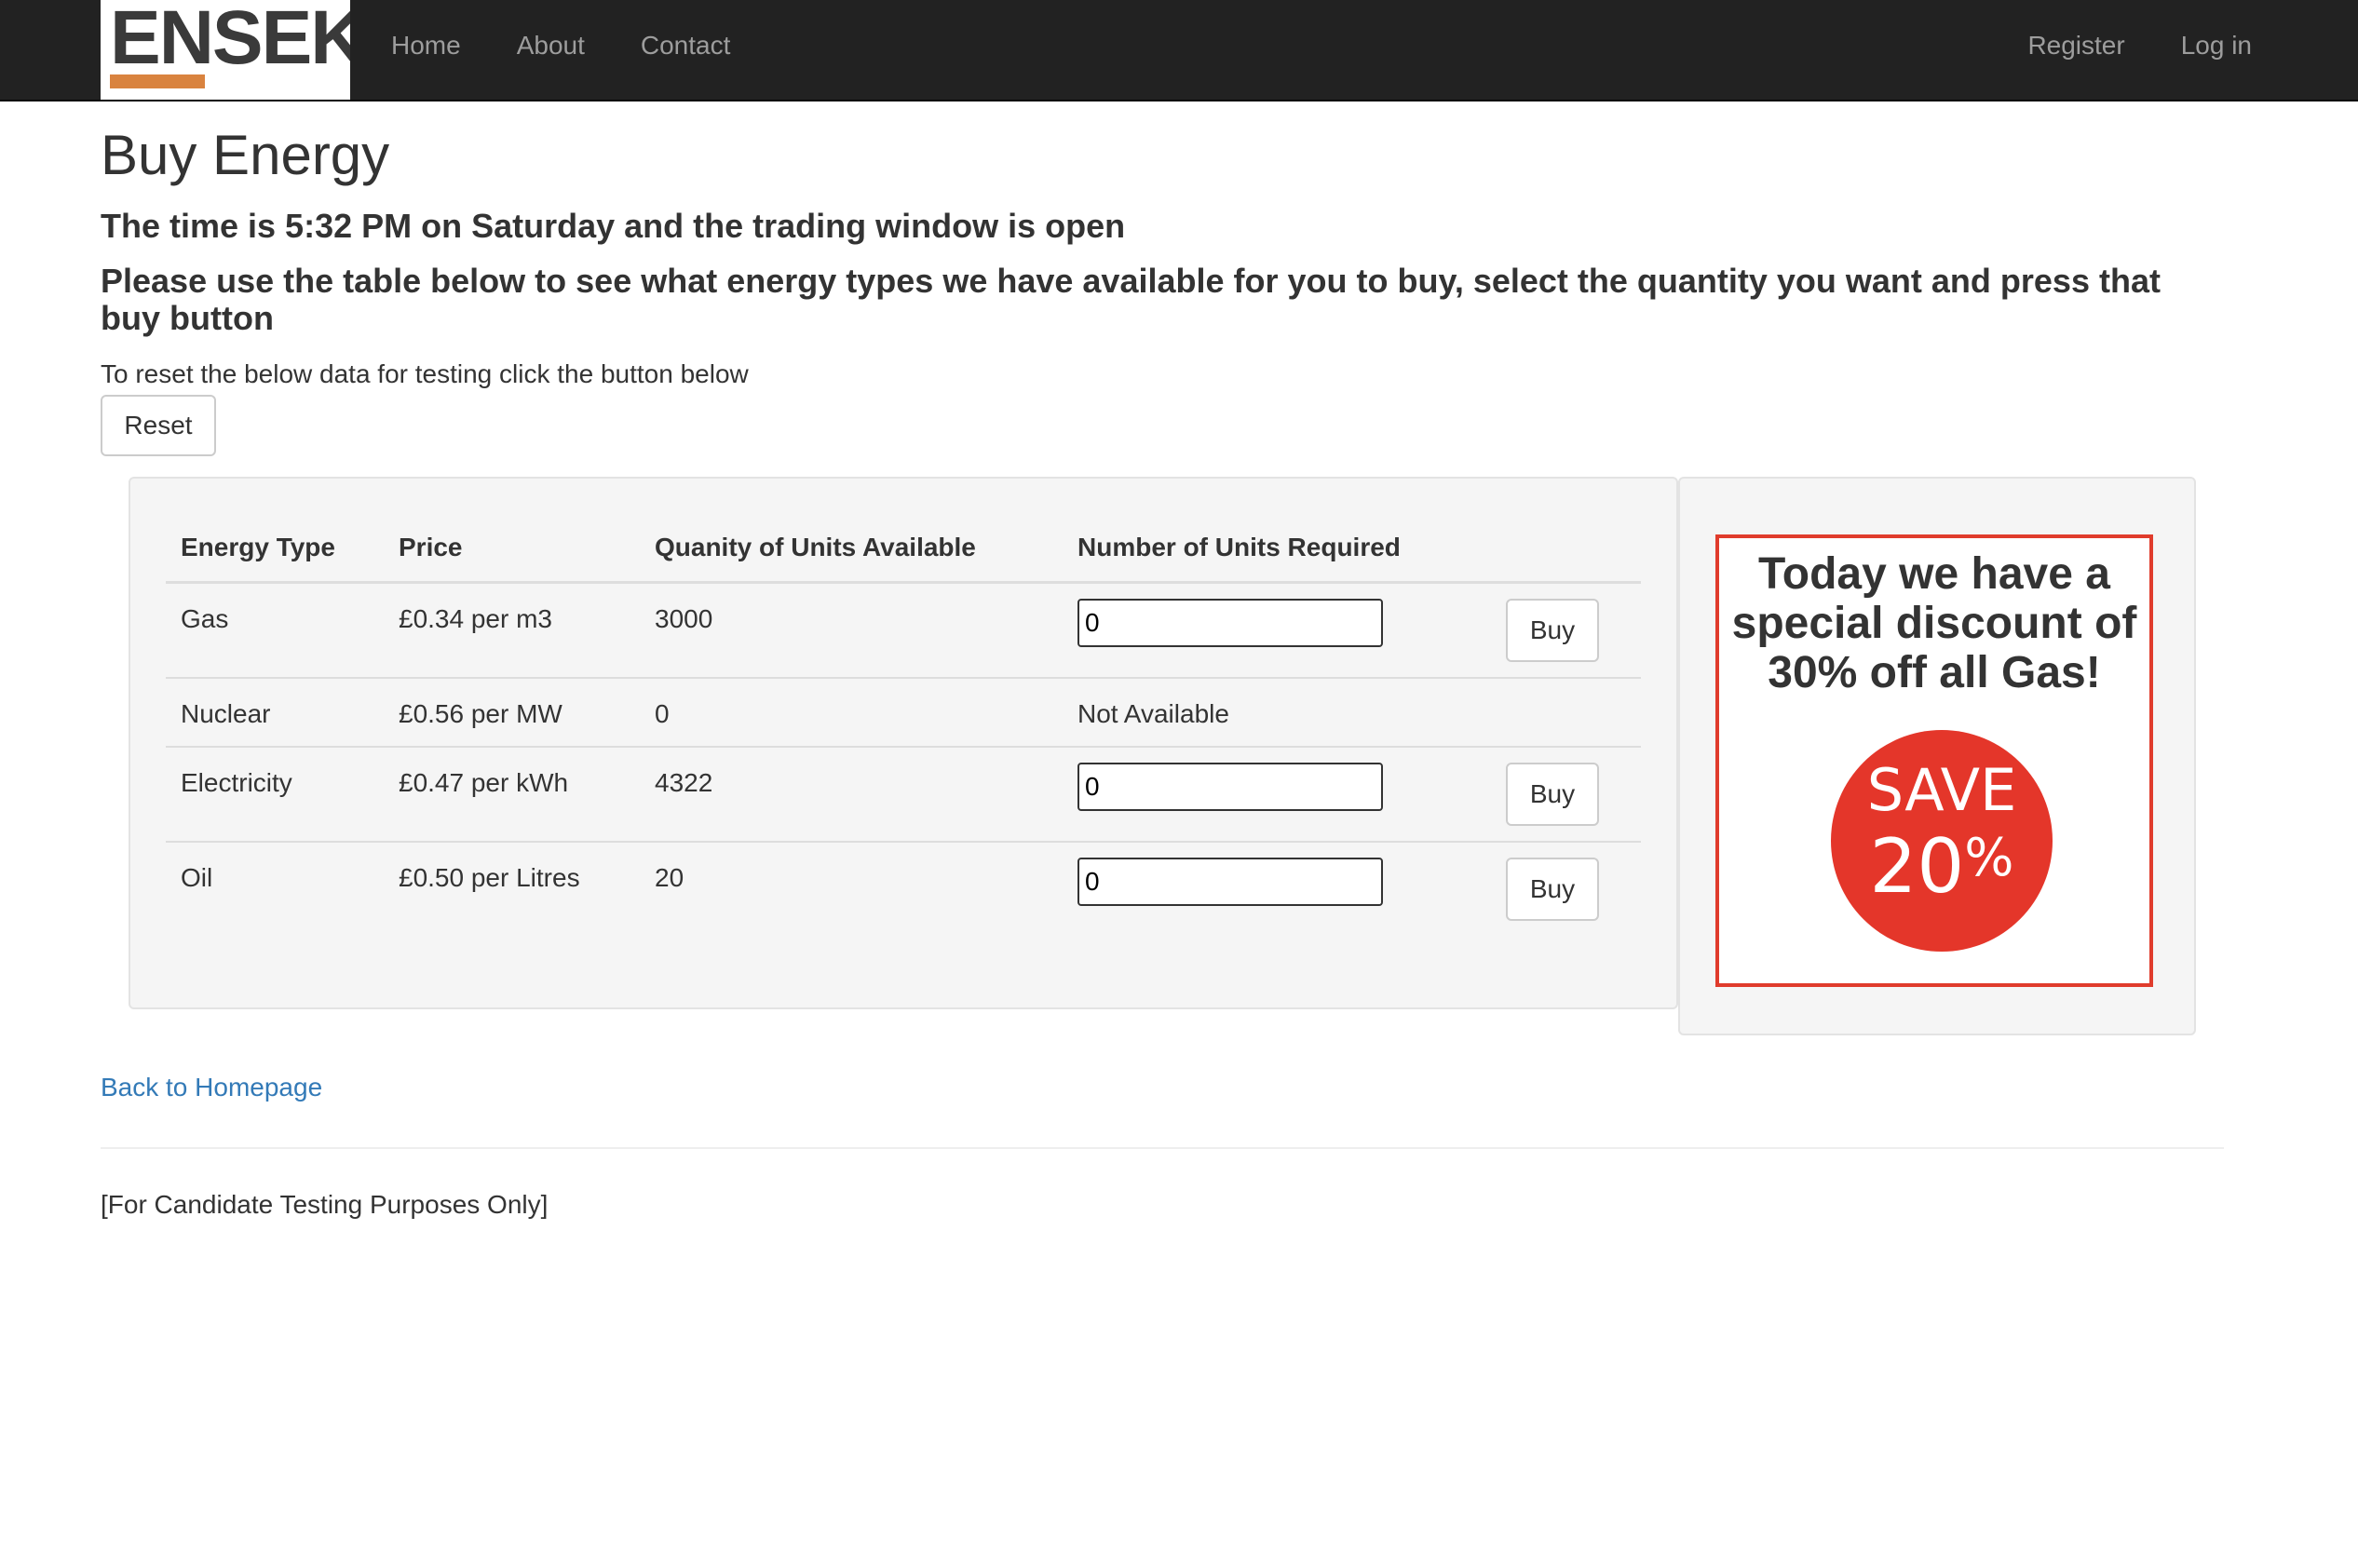  Describe the element at coordinates (1941, 790) in the screenshot. I see `badge-save-word: SAVE` at that location.